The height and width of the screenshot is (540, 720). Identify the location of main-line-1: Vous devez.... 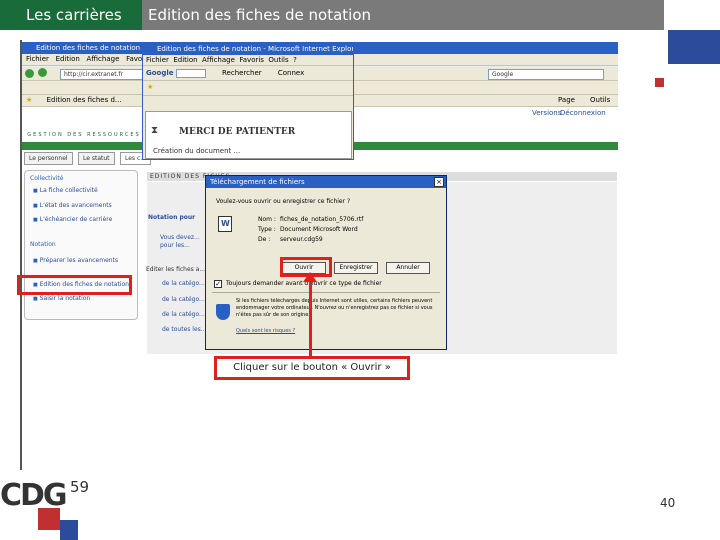
(180, 237).